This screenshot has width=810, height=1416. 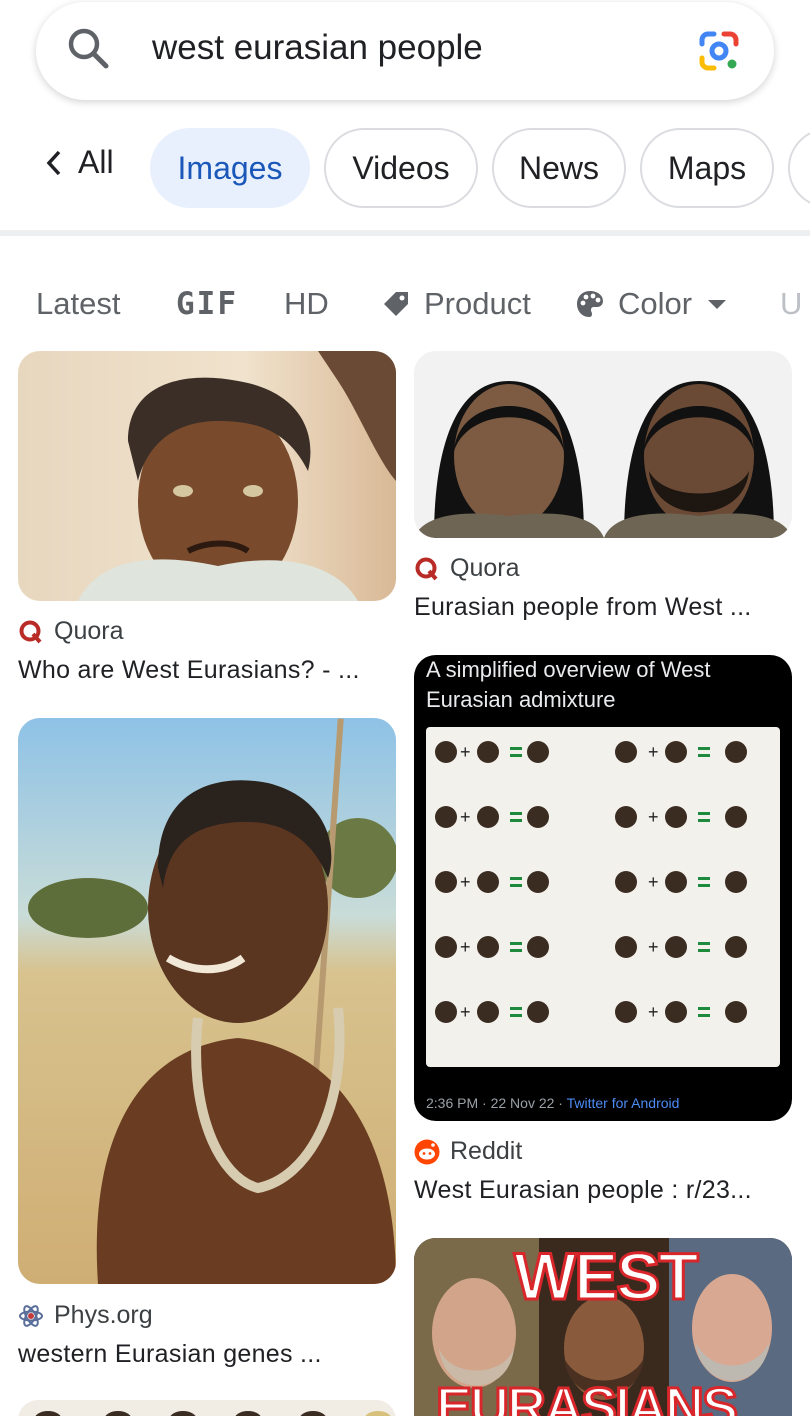 I want to click on filter-product: Product, so click(x=455, y=304).